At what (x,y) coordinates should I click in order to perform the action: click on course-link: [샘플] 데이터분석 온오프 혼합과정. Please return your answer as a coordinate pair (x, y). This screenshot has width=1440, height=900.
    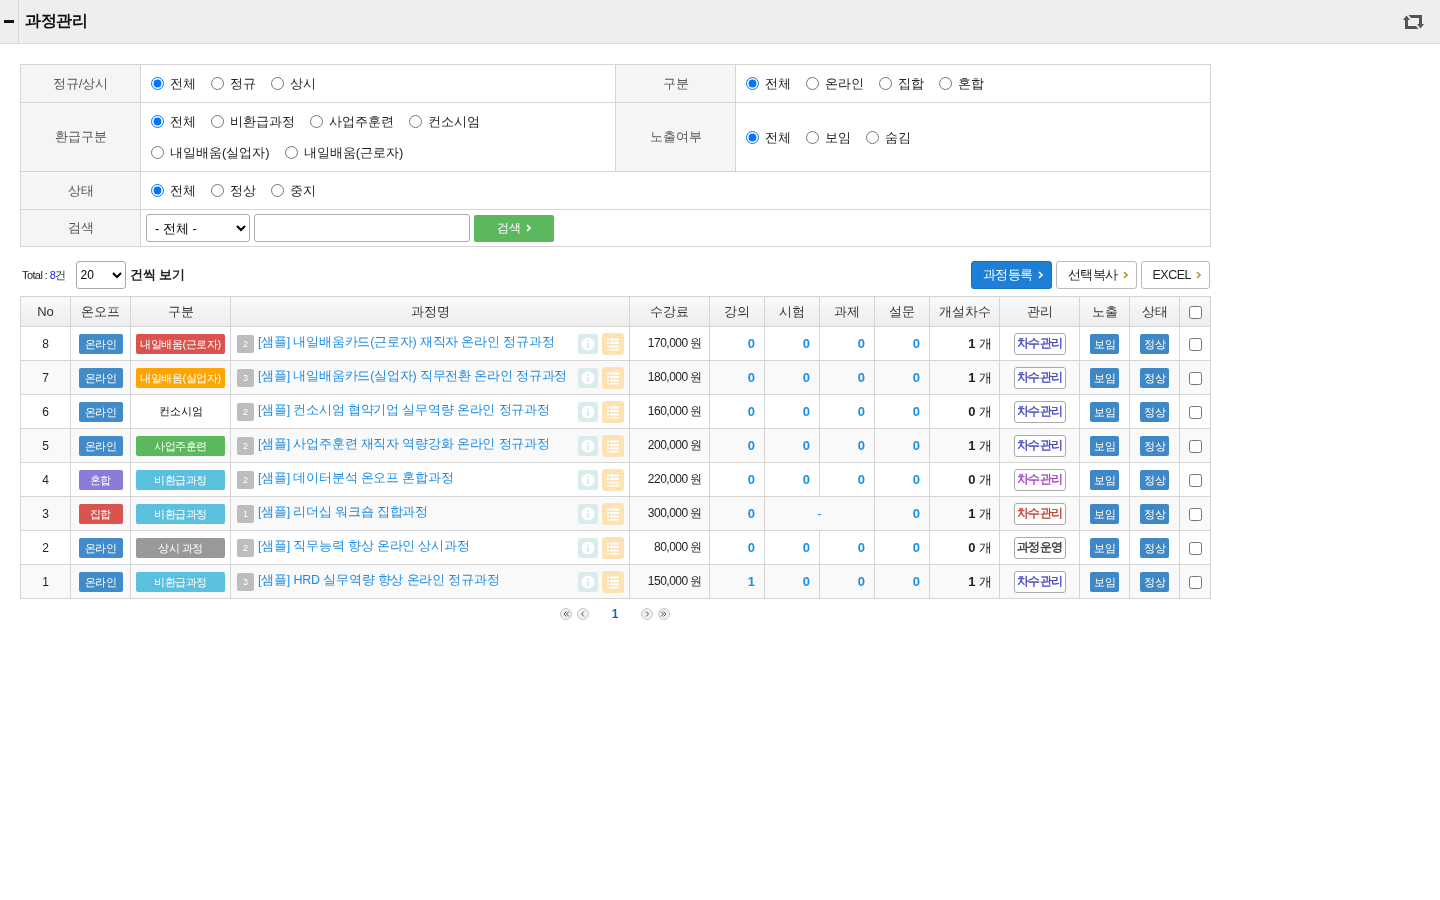
    Looking at the image, I should click on (356, 478).